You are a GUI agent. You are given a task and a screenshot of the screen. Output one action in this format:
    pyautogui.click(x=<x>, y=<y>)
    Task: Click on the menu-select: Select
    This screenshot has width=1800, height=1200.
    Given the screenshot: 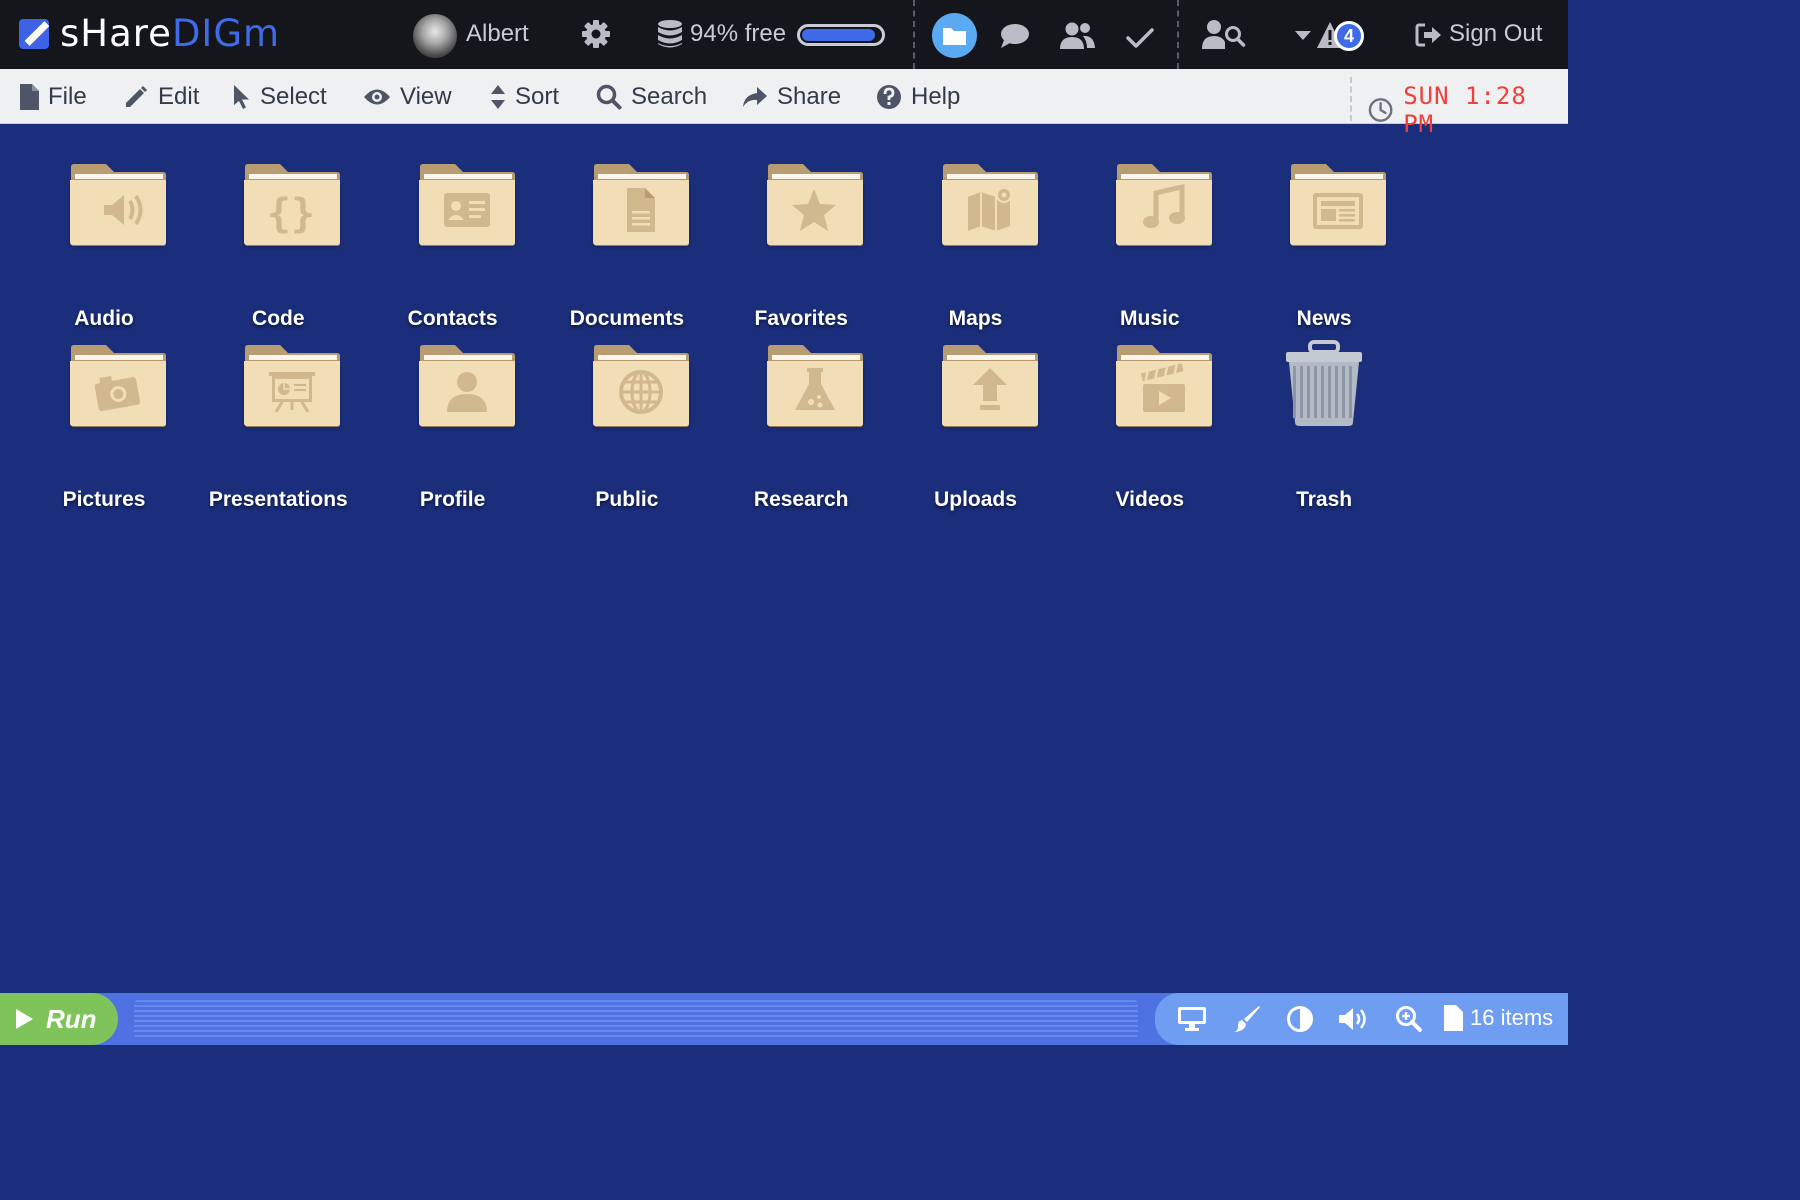 What is the action you would take?
    pyautogui.click(x=280, y=96)
    